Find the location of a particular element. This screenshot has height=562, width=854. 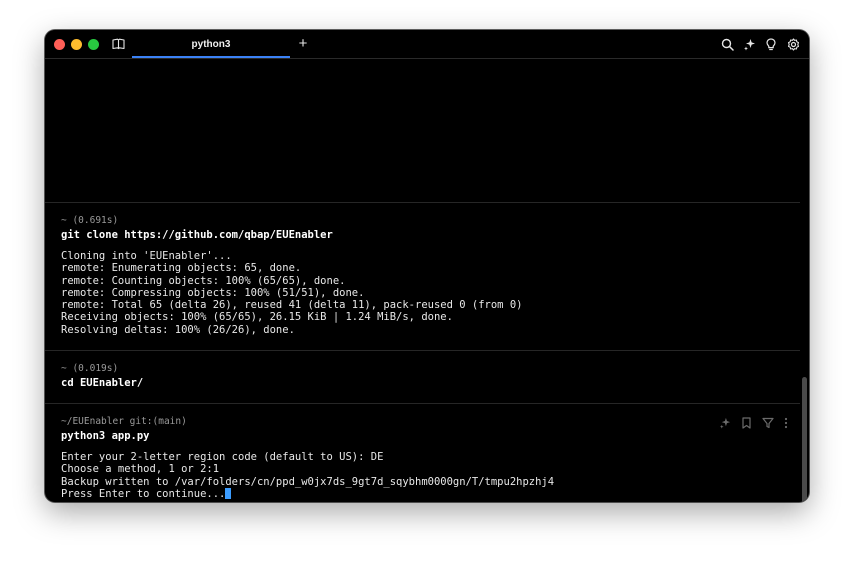

new-tab-button: + is located at coordinates (303, 44).